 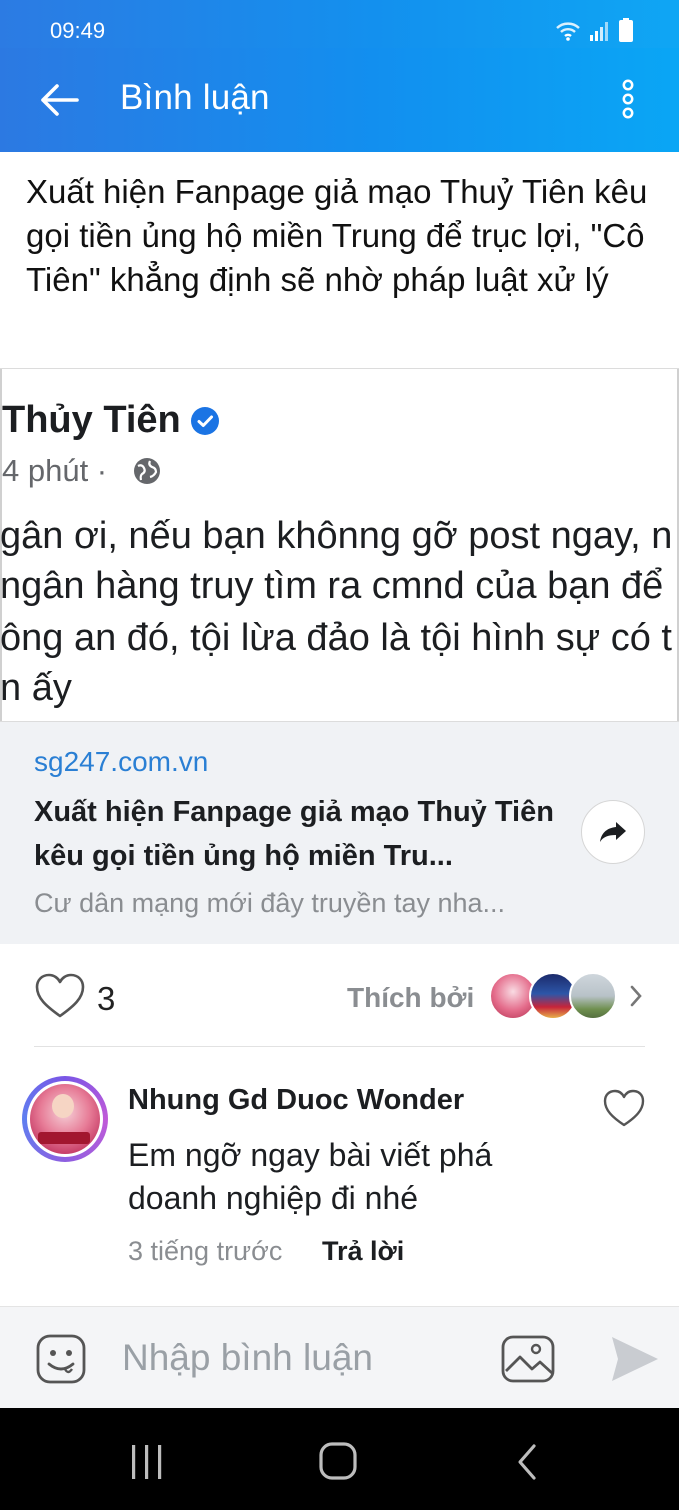 What do you see at coordinates (332, 586) in the screenshot?
I see `post-text-line: ngân hàng truy tìm ra cmnd của bạn để` at bounding box center [332, 586].